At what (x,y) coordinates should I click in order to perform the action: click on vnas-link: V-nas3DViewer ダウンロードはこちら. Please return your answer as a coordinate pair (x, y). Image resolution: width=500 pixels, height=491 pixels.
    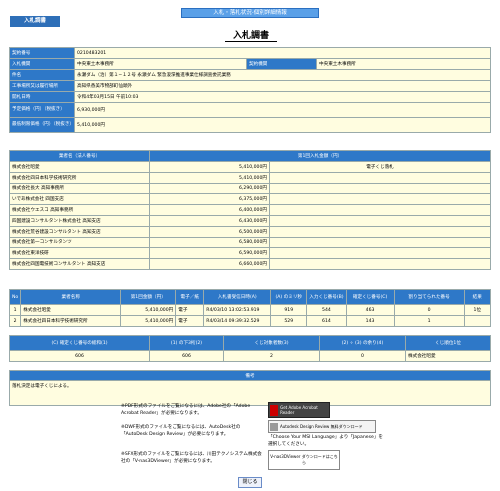
    Looking at the image, I should click on (304, 460).